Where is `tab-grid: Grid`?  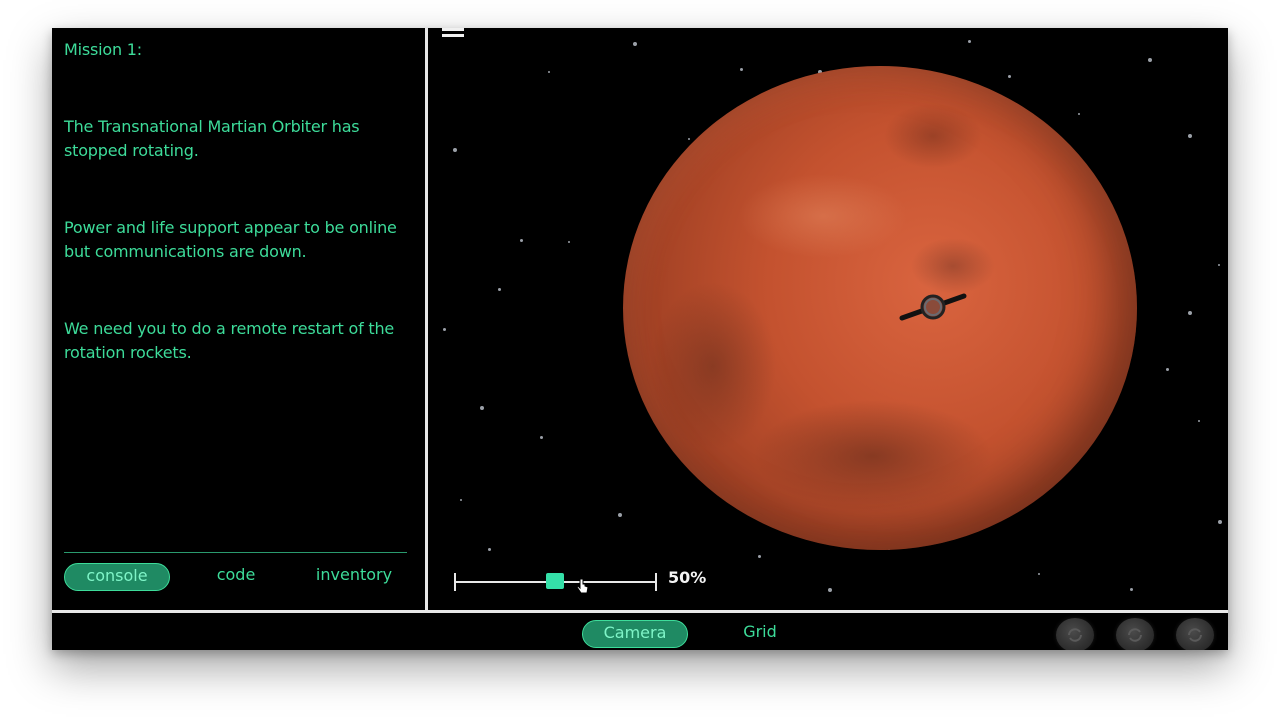 tab-grid: Grid is located at coordinates (760, 633).